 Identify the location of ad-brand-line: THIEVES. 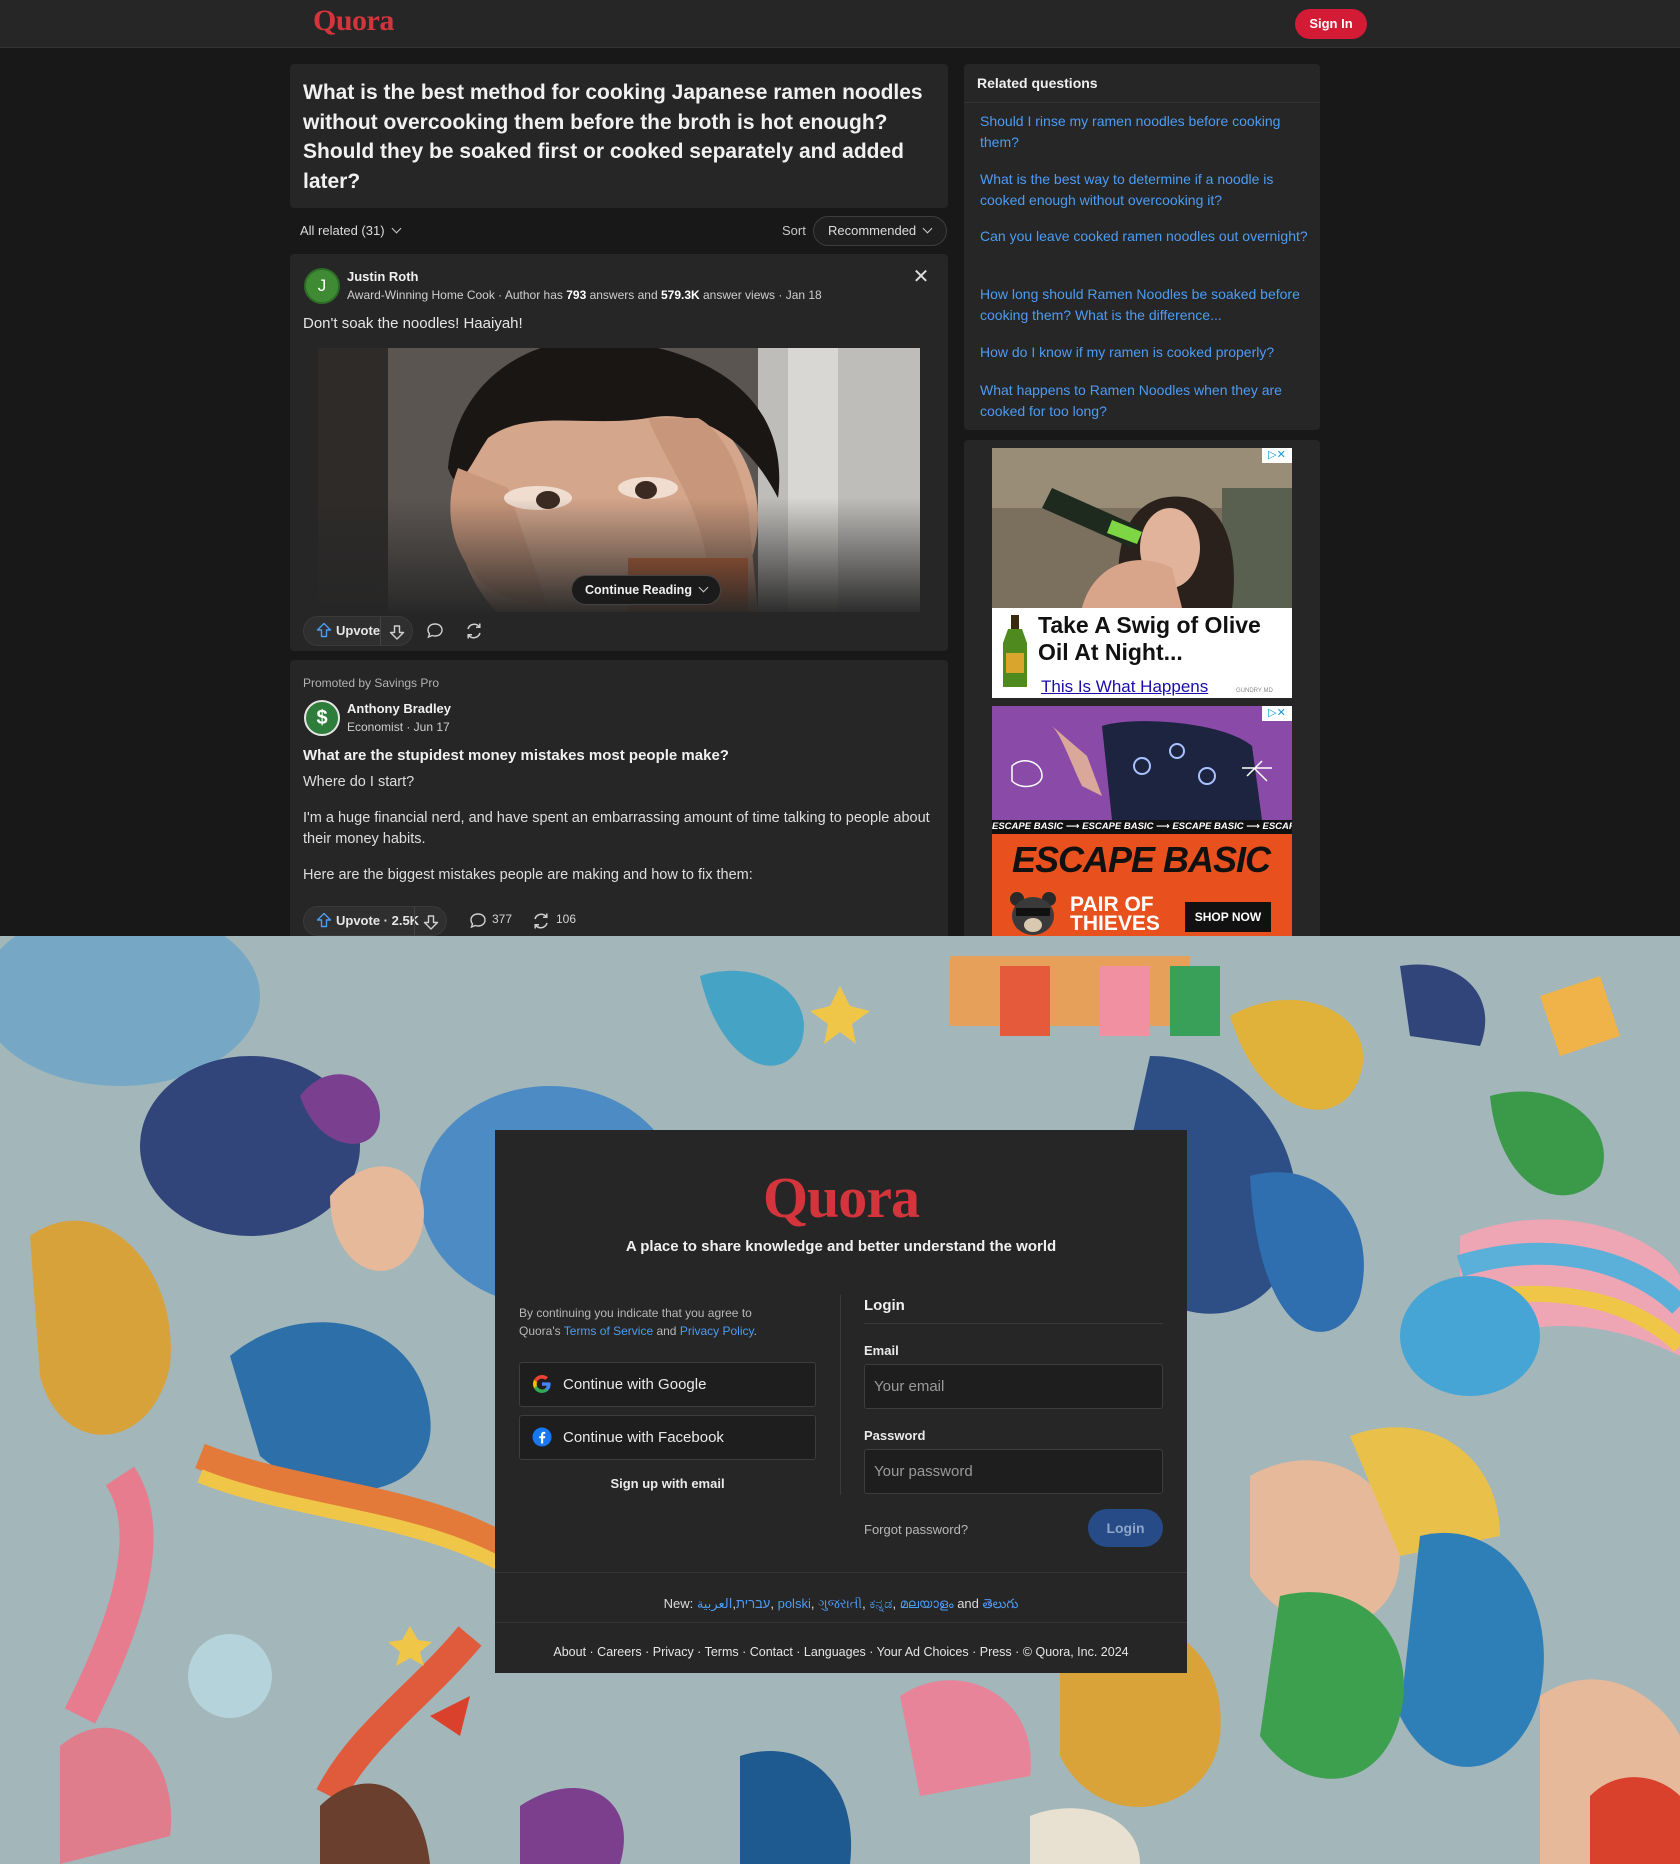
(1115, 923).